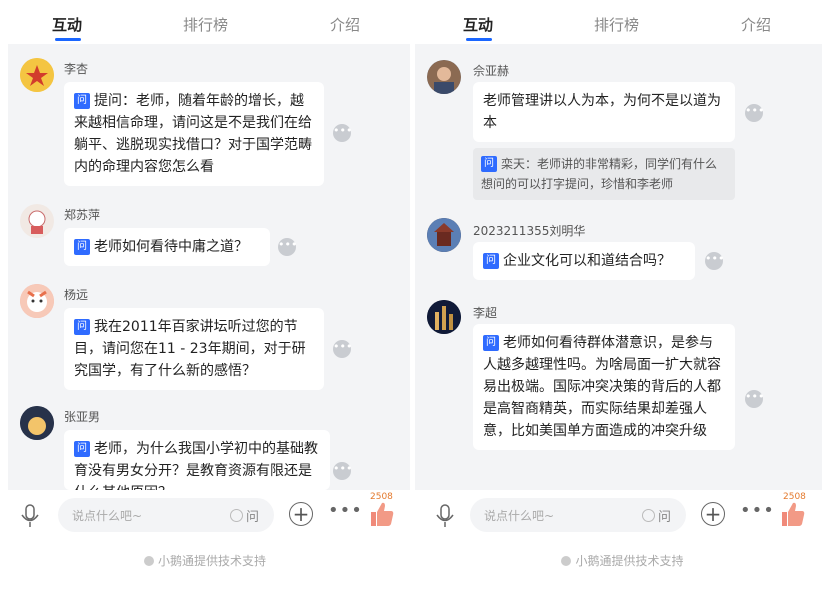 The height and width of the screenshot is (596, 830). I want to click on question-bubble: 问企业文化可以和道结合吗？, so click(584, 261).